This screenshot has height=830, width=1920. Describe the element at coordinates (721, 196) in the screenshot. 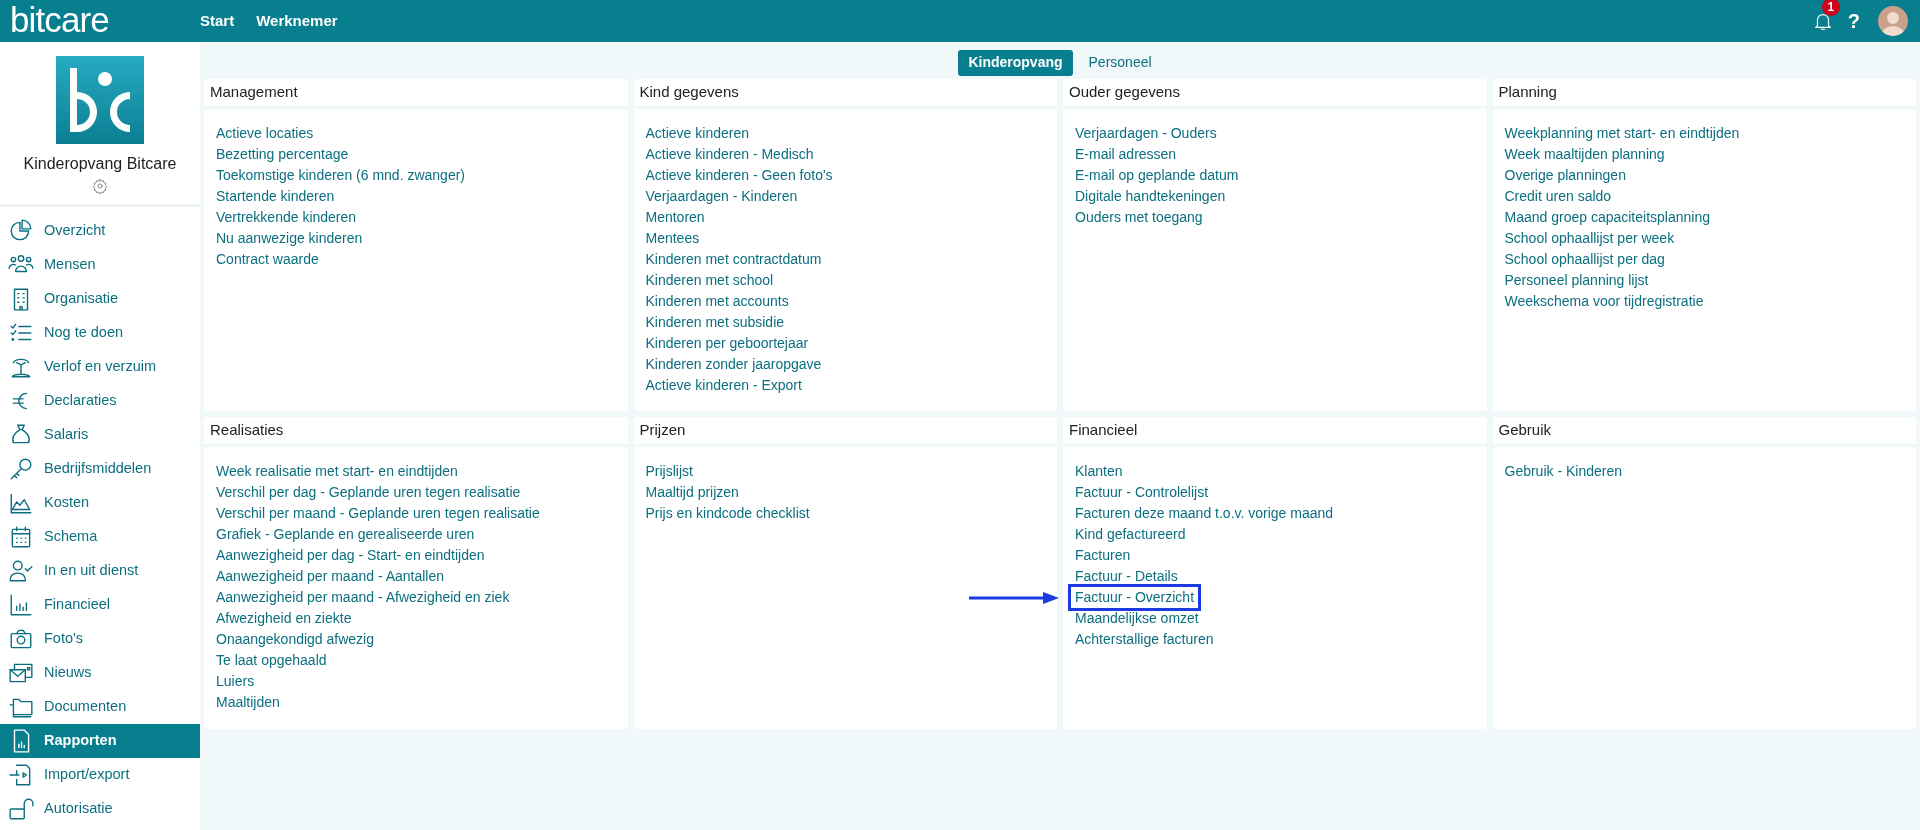

I see `report-link: Verjaardagen - Kinderen` at that location.